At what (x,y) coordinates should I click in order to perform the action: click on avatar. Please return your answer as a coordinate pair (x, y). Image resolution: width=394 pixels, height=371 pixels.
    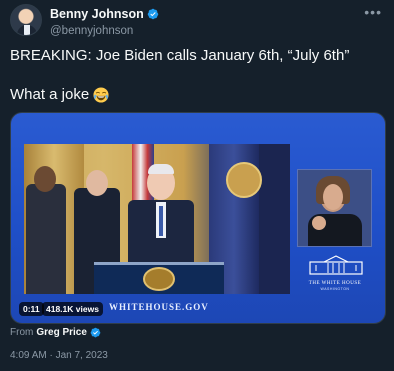
    Looking at the image, I should click on (26, 20).